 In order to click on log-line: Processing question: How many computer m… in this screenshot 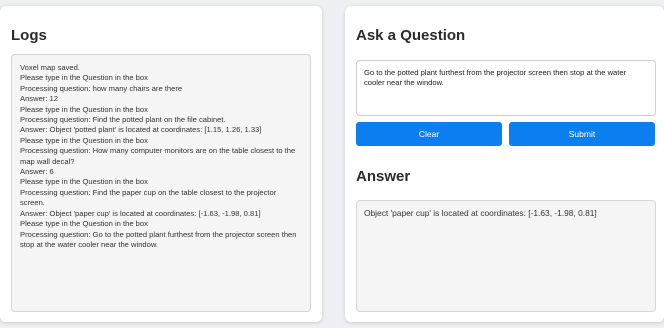, I will do `click(158, 156)`.